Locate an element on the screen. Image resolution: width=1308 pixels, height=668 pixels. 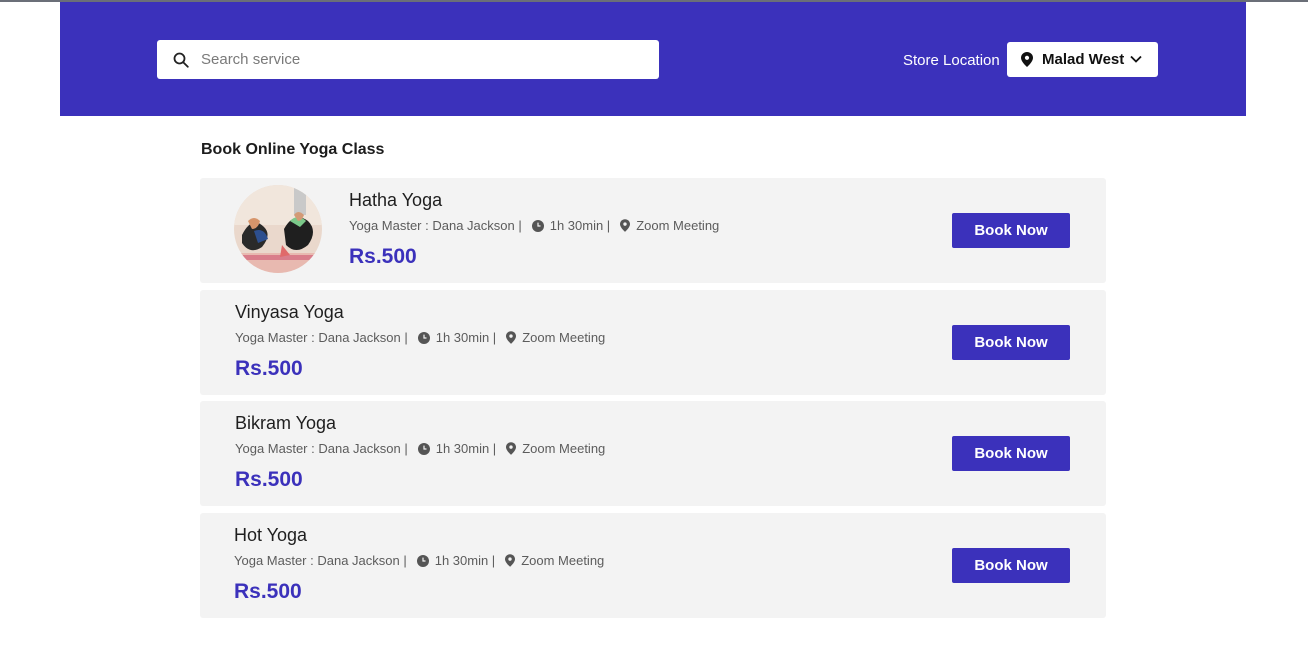
class-name: Vinyasa Yoga is located at coordinates (289, 312).